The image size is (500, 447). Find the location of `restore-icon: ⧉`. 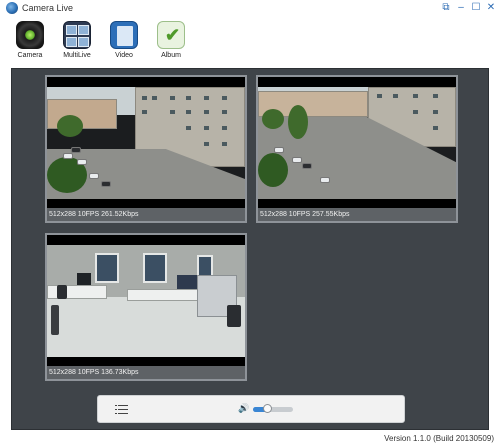

restore-icon: ⧉ is located at coordinates (446, 8).